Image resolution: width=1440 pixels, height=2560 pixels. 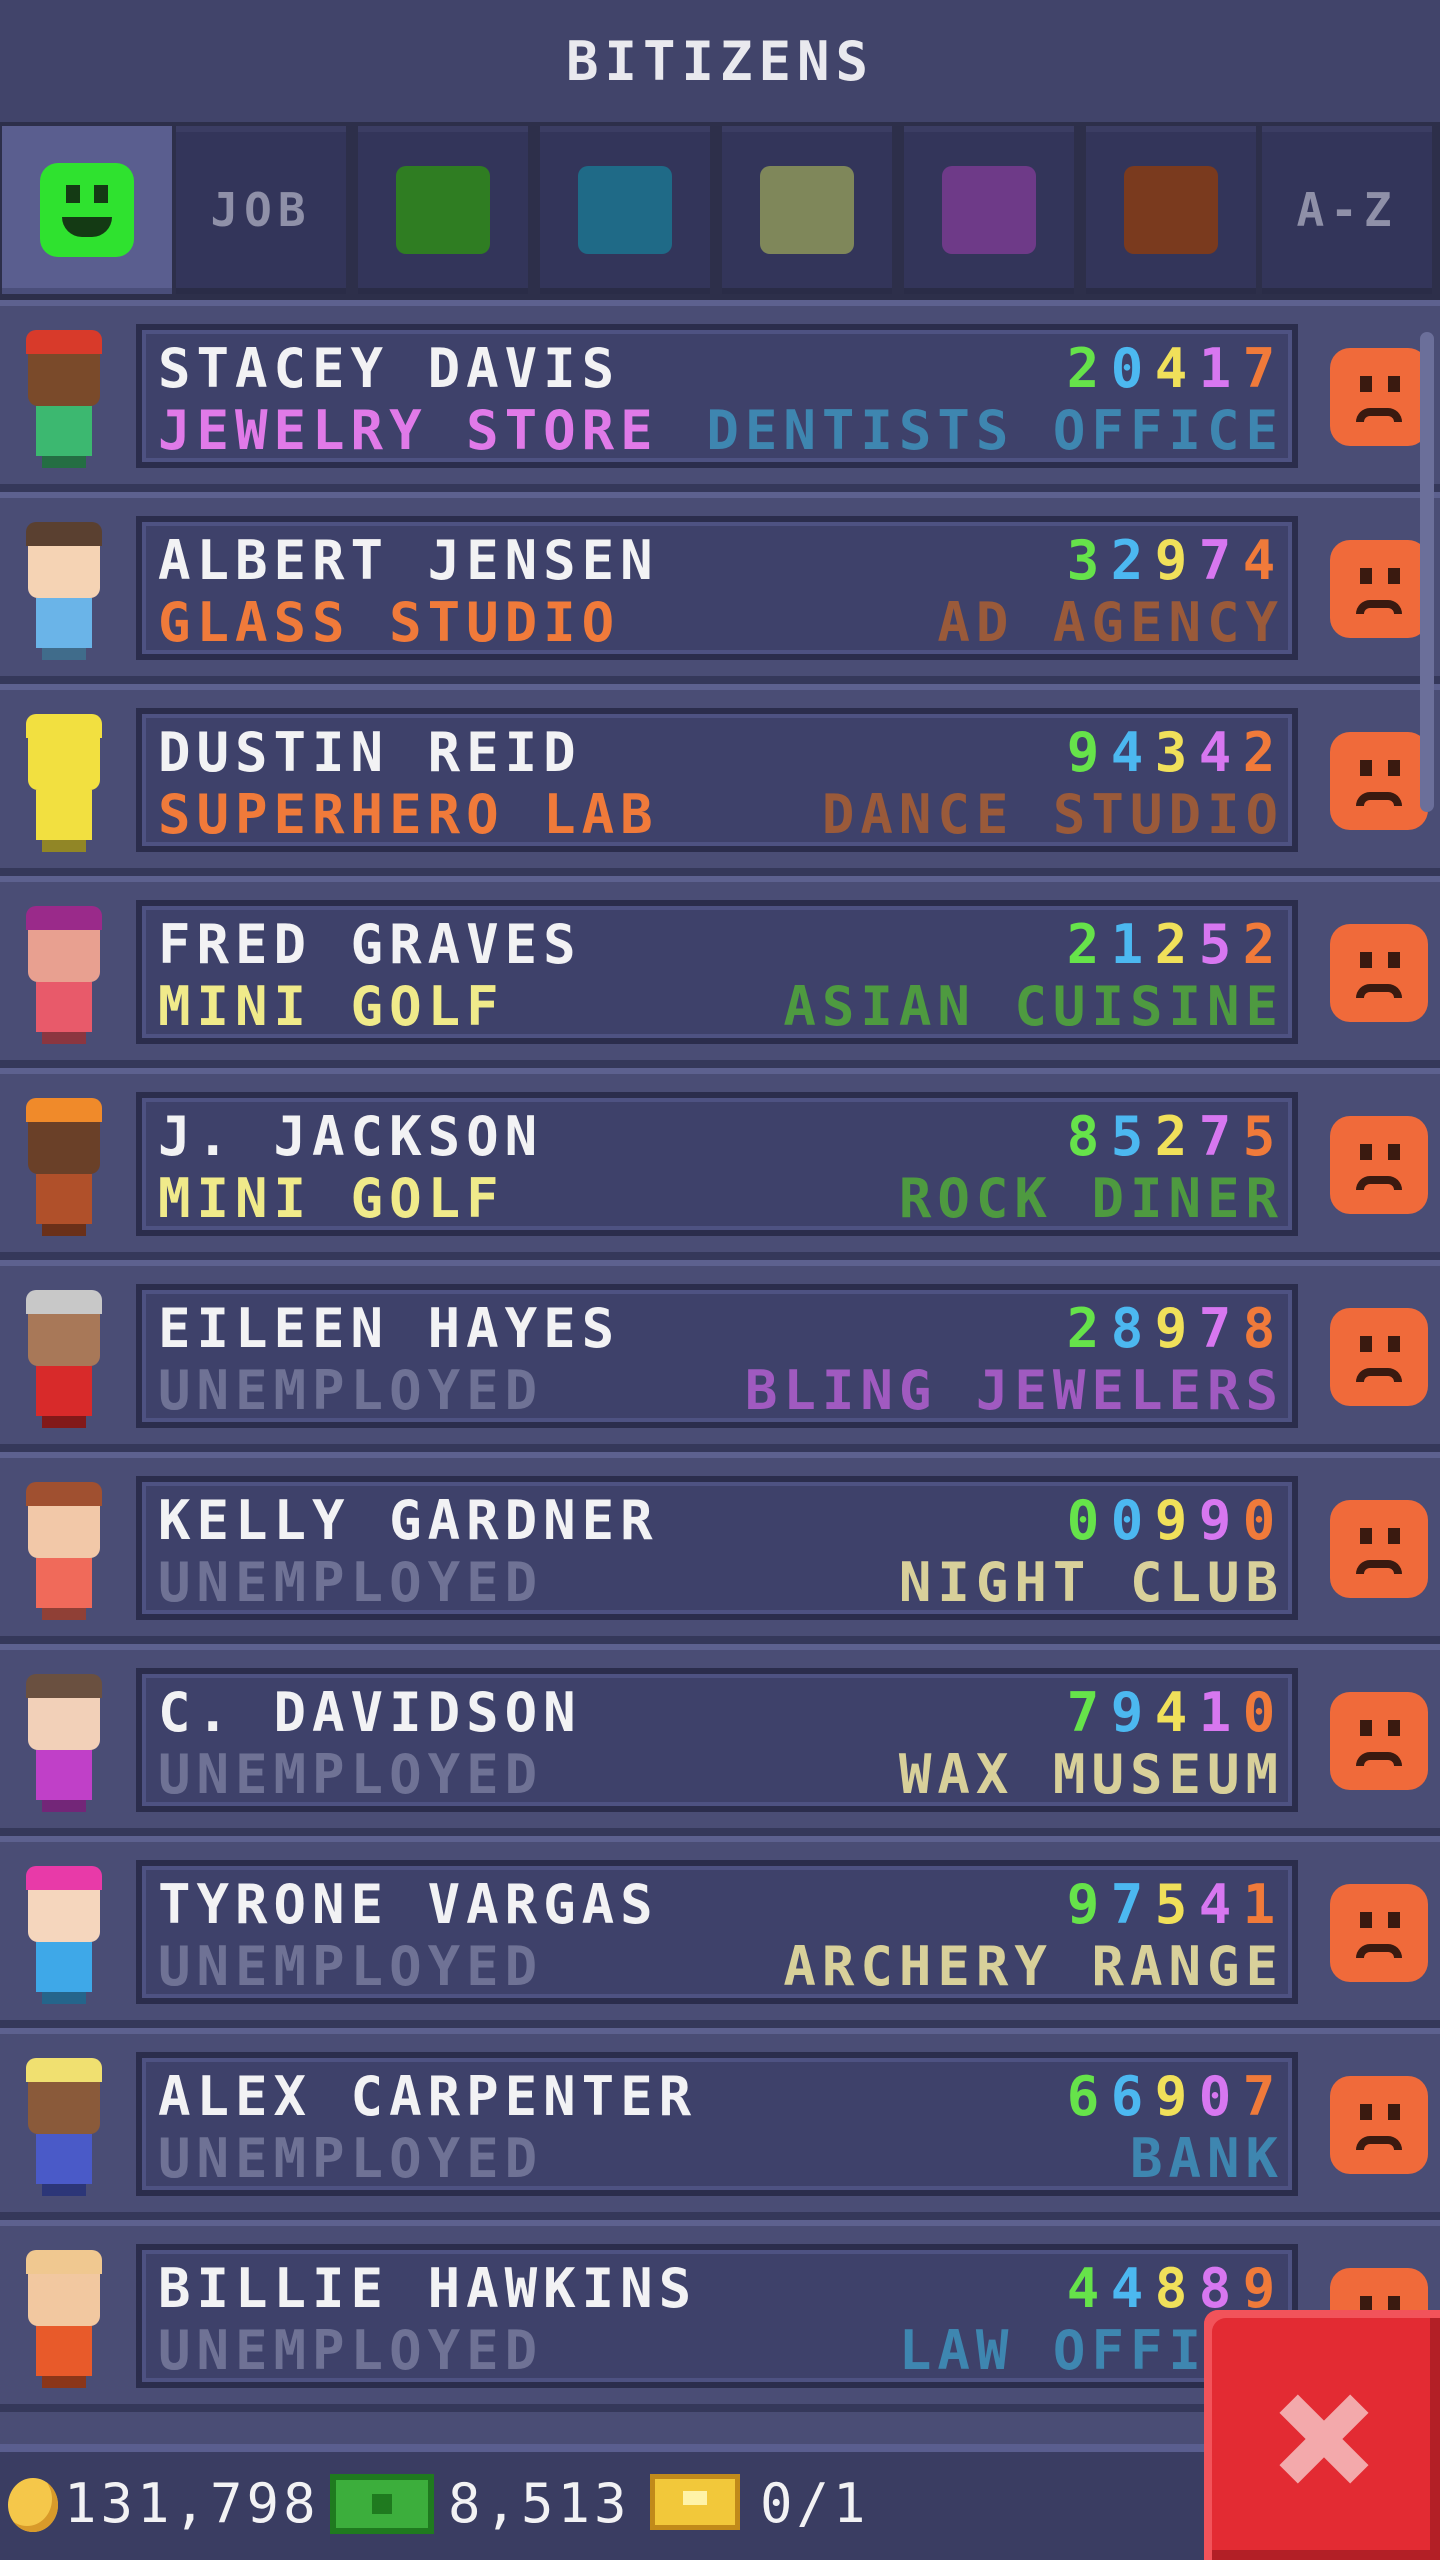 What do you see at coordinates (807, 210) in the screenshot?
I see `tab-recreation` at bounding box center [807, 210].